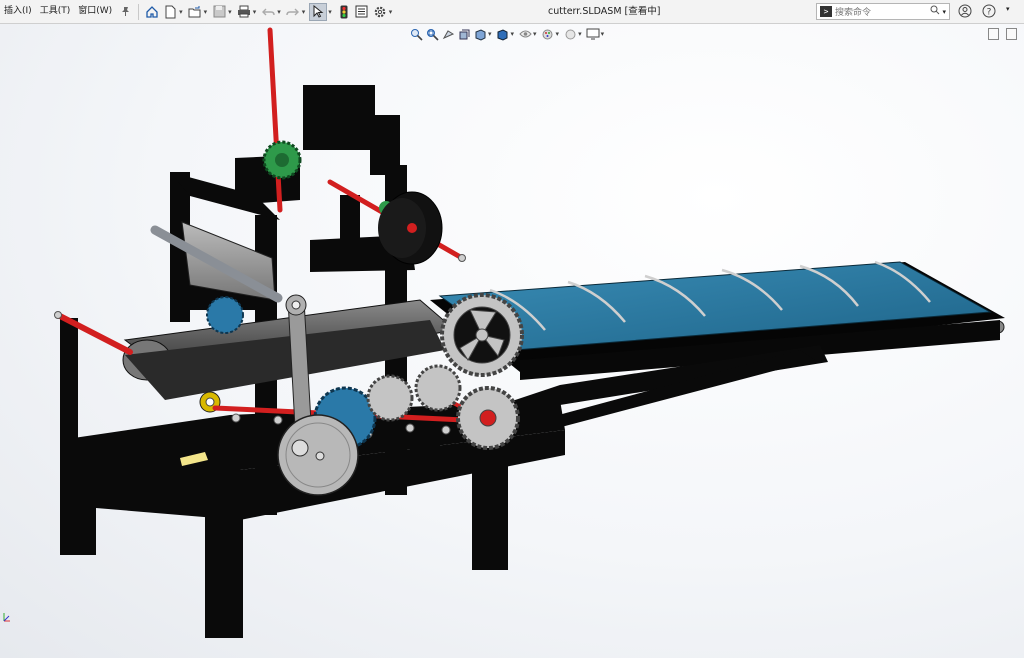 This screenshot has height=658, width=1024. Describe the element at coordinates (7, 618) in the screenshot. I see `coordinate-triad-icon` at that location.